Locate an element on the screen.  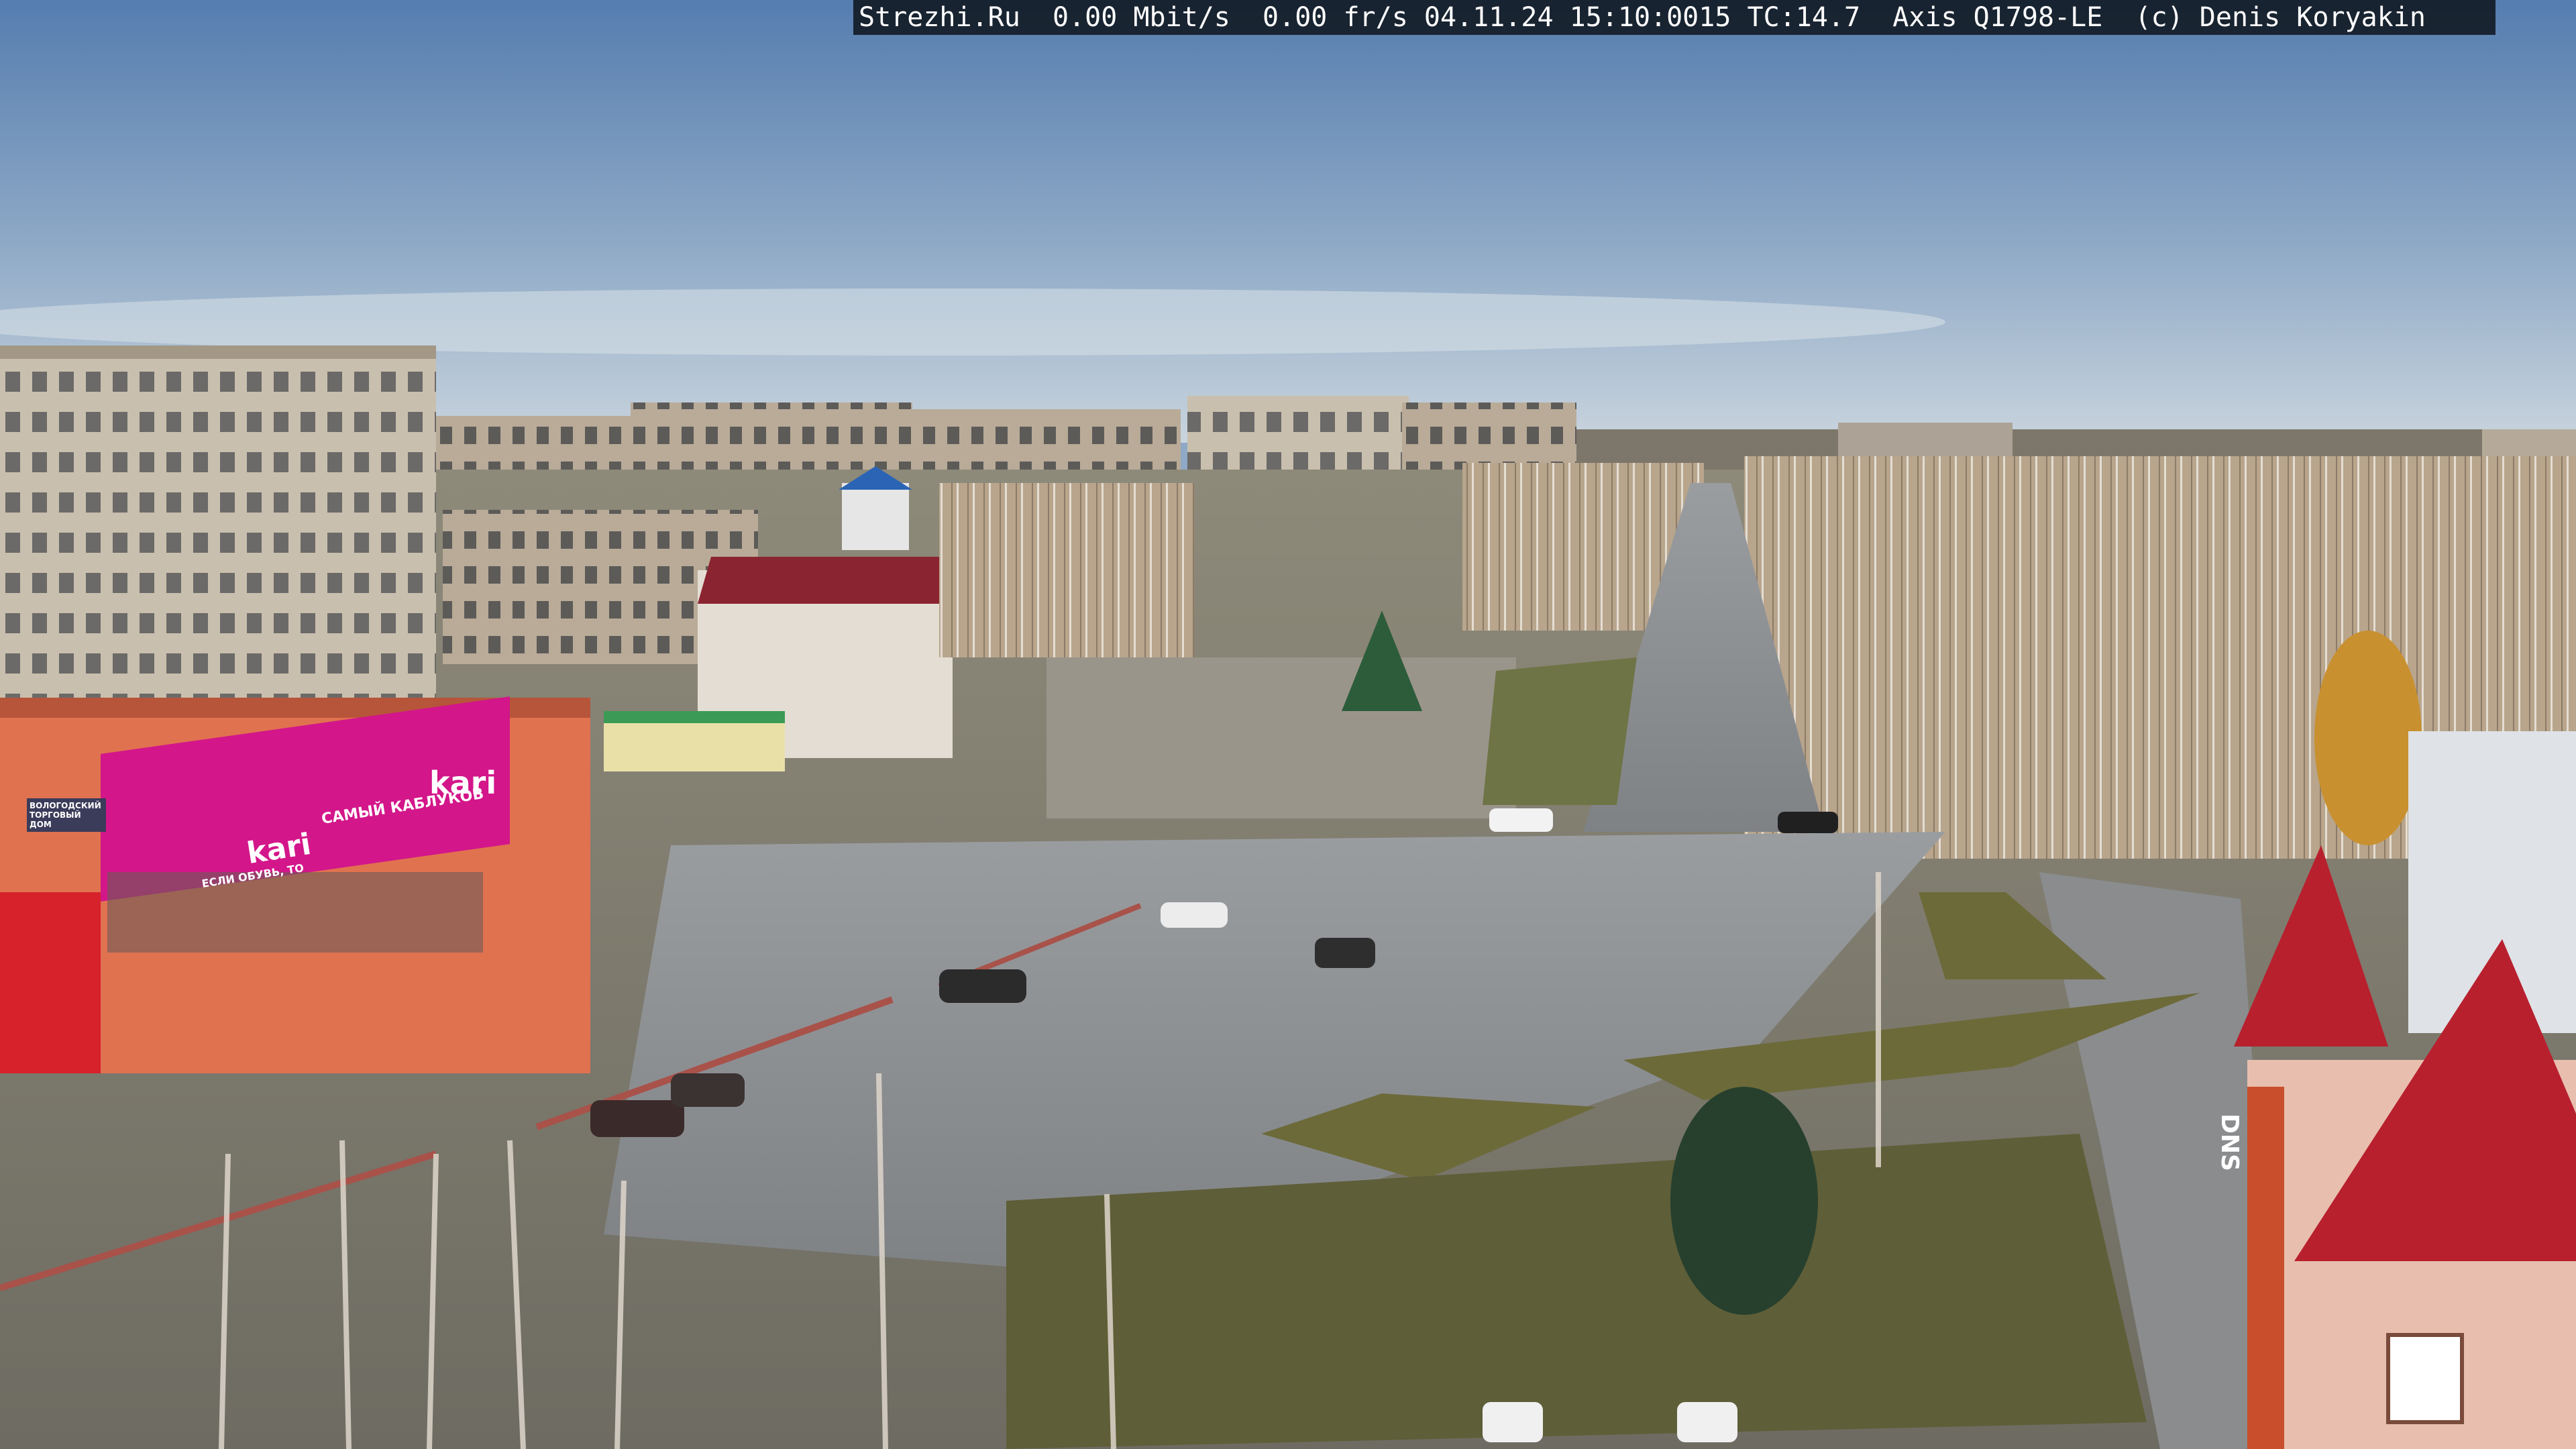
blue-tower is located at coordinates (875, 516).